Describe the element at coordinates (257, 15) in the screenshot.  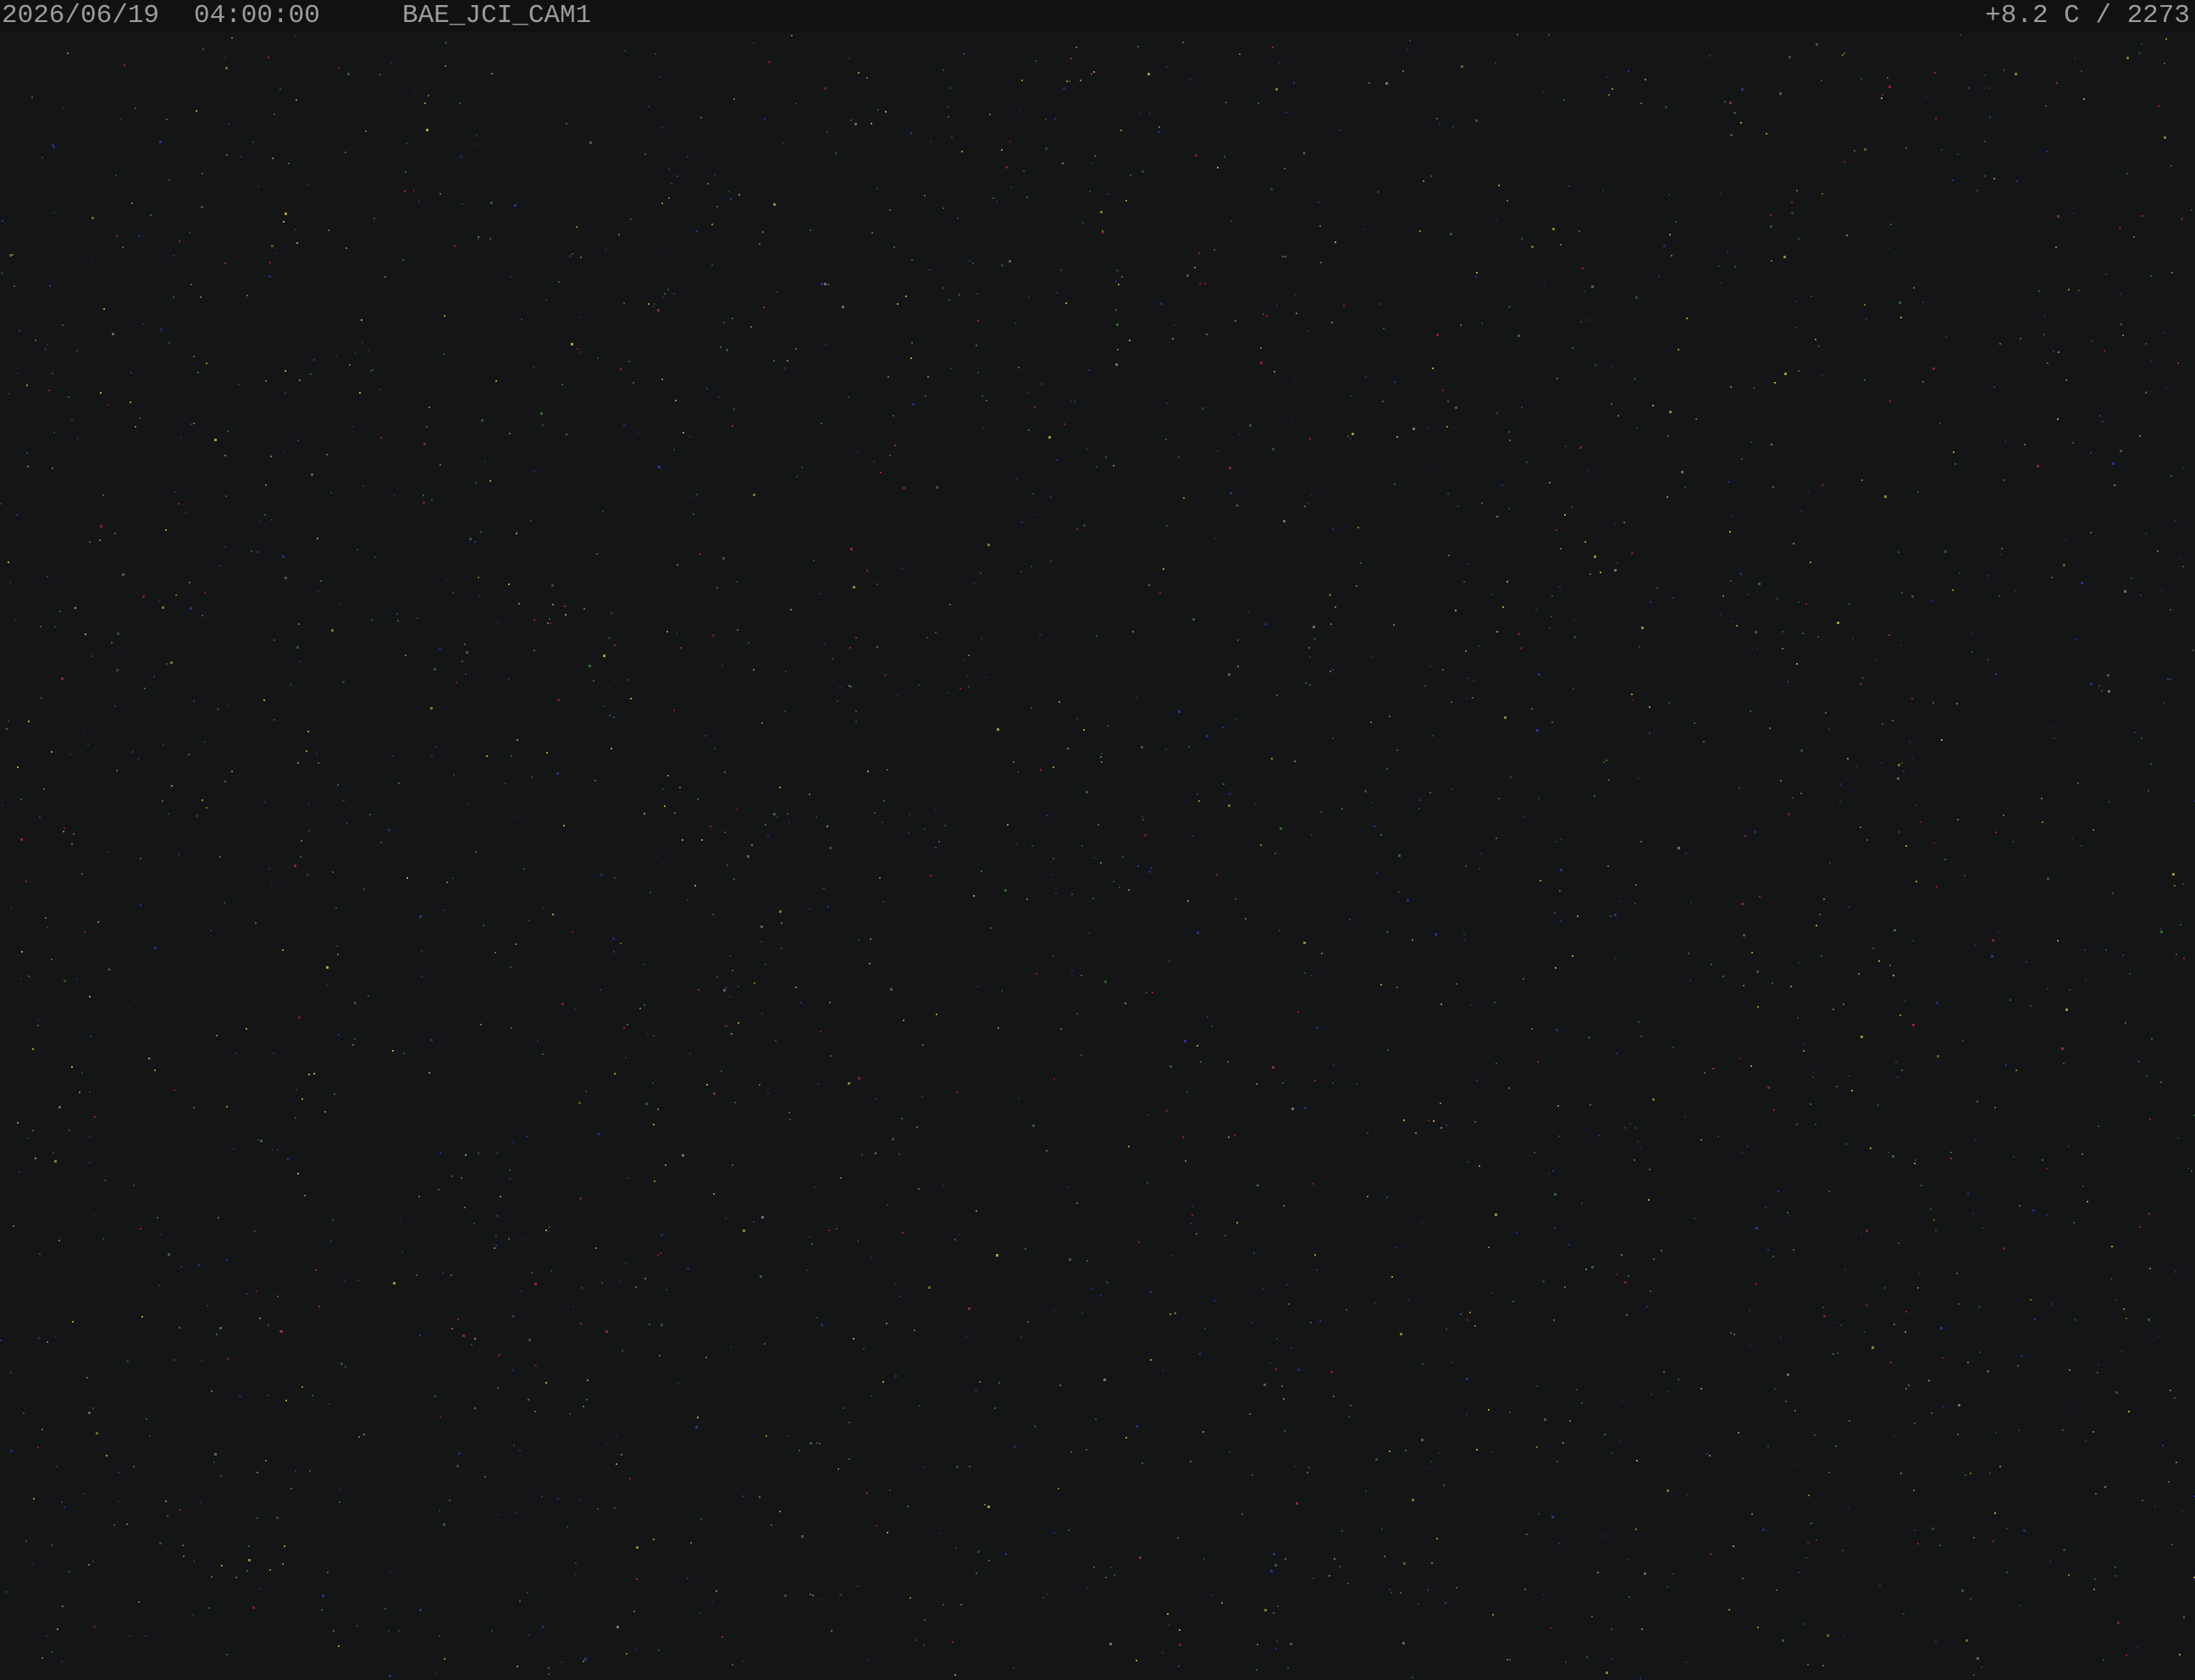
I see `overlay-time: 04:00:00` at that location.